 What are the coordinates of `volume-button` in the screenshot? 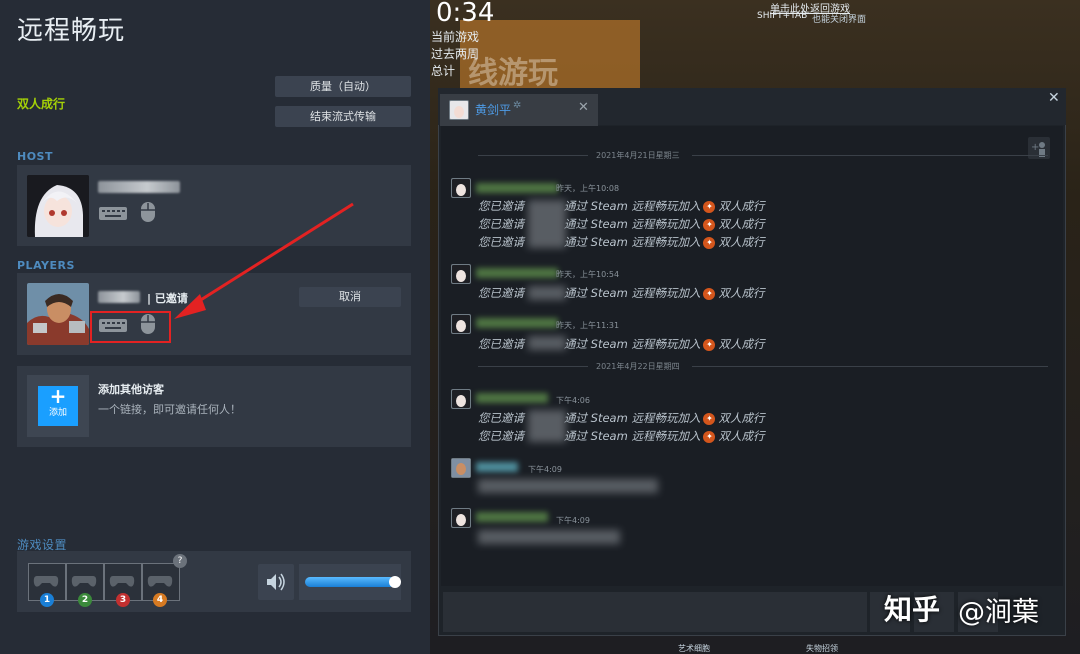 It's located at (276, 582).